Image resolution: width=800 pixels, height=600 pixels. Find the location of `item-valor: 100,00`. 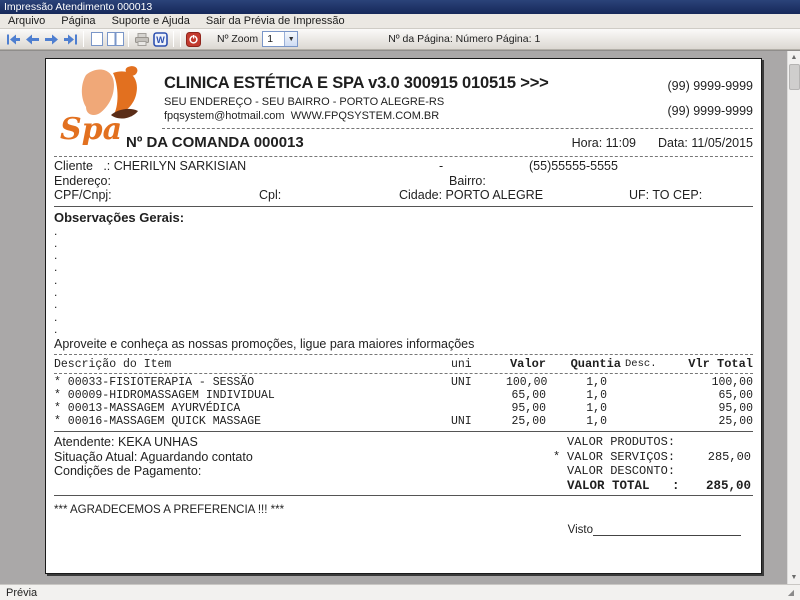

item-valor: 100,00 is located at coordinates (527, 383).